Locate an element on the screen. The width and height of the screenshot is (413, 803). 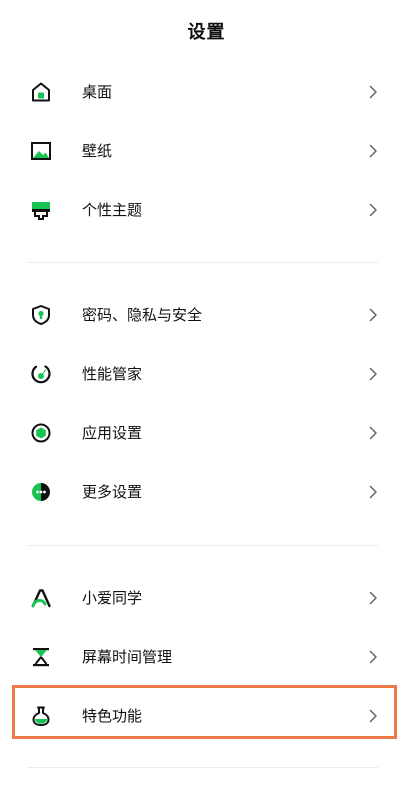
settings-item-xiaoai: 小爱同学 is located at coordinates (206, 598).